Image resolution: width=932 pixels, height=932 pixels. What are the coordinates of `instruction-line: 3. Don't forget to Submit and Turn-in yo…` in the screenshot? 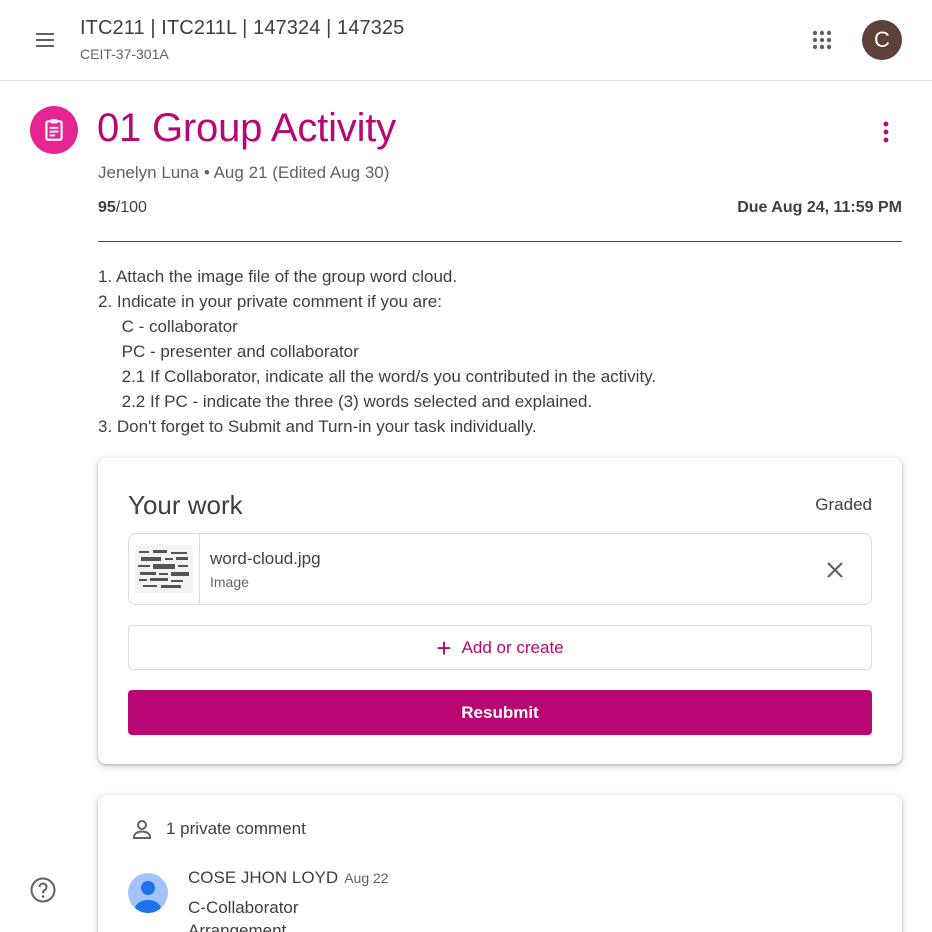 It's located at (317, 426).